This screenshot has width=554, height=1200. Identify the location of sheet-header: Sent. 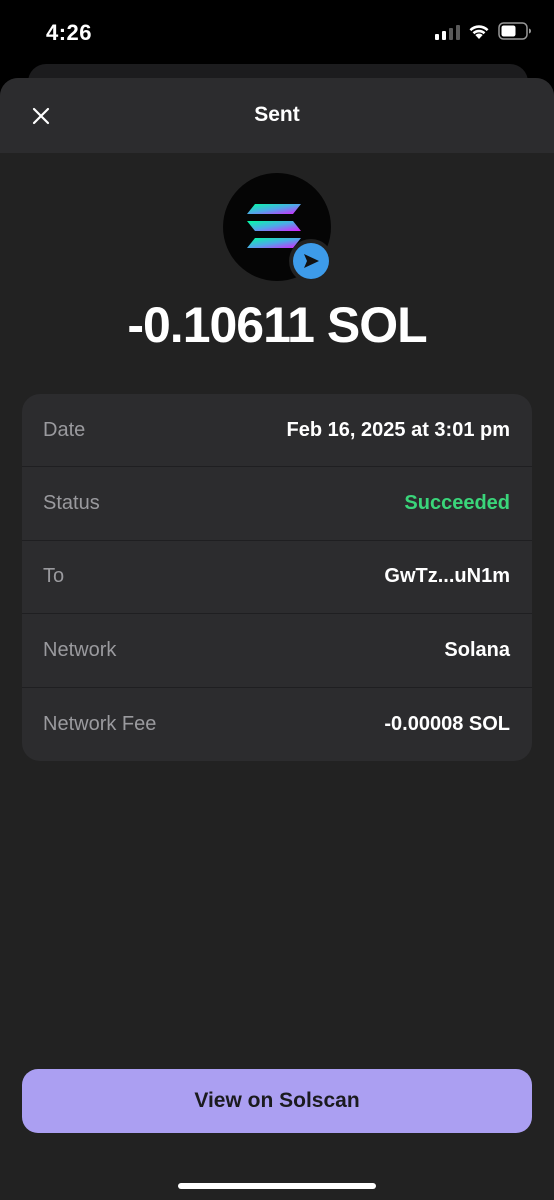
(277, 115).